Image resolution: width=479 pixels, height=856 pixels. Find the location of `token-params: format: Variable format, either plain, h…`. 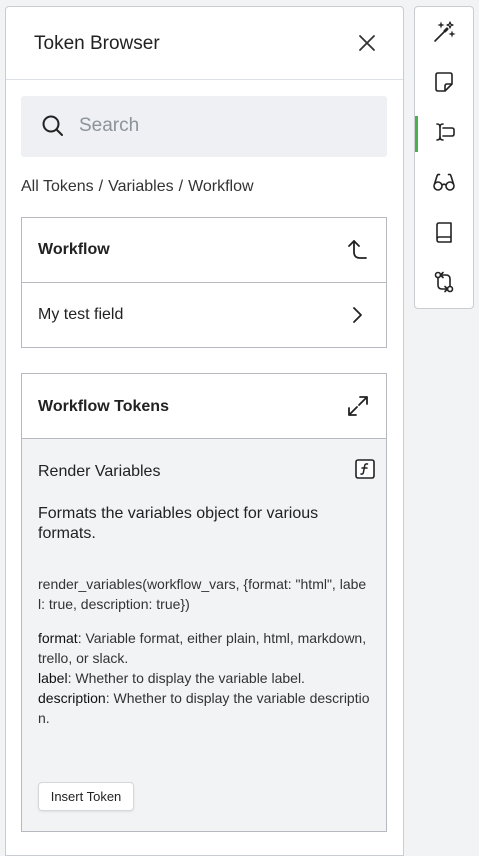

token-params: format: Variable format, either plain, h… is located at coordinates (205, 678).